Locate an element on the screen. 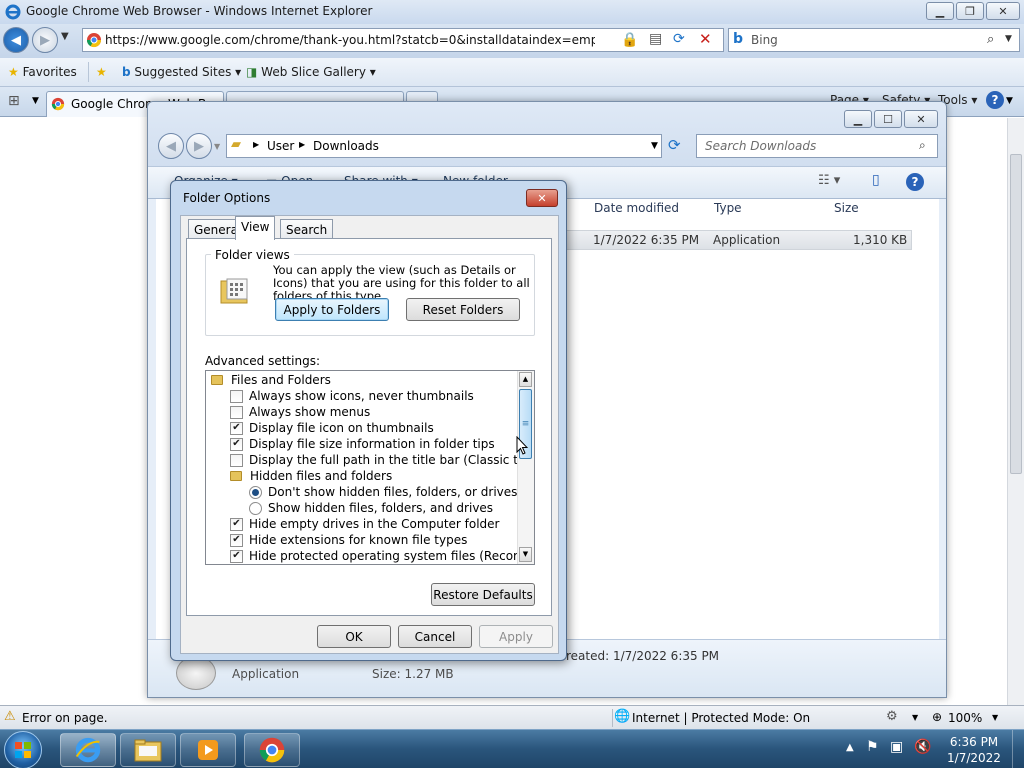  scroll-up-button: ▲ is located at coordinates (525, 379).